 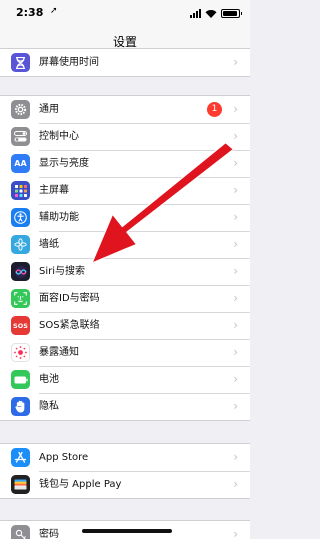 I want to click on settings-row-control-center: 控制中心 ›, so click(x=125, y=136).